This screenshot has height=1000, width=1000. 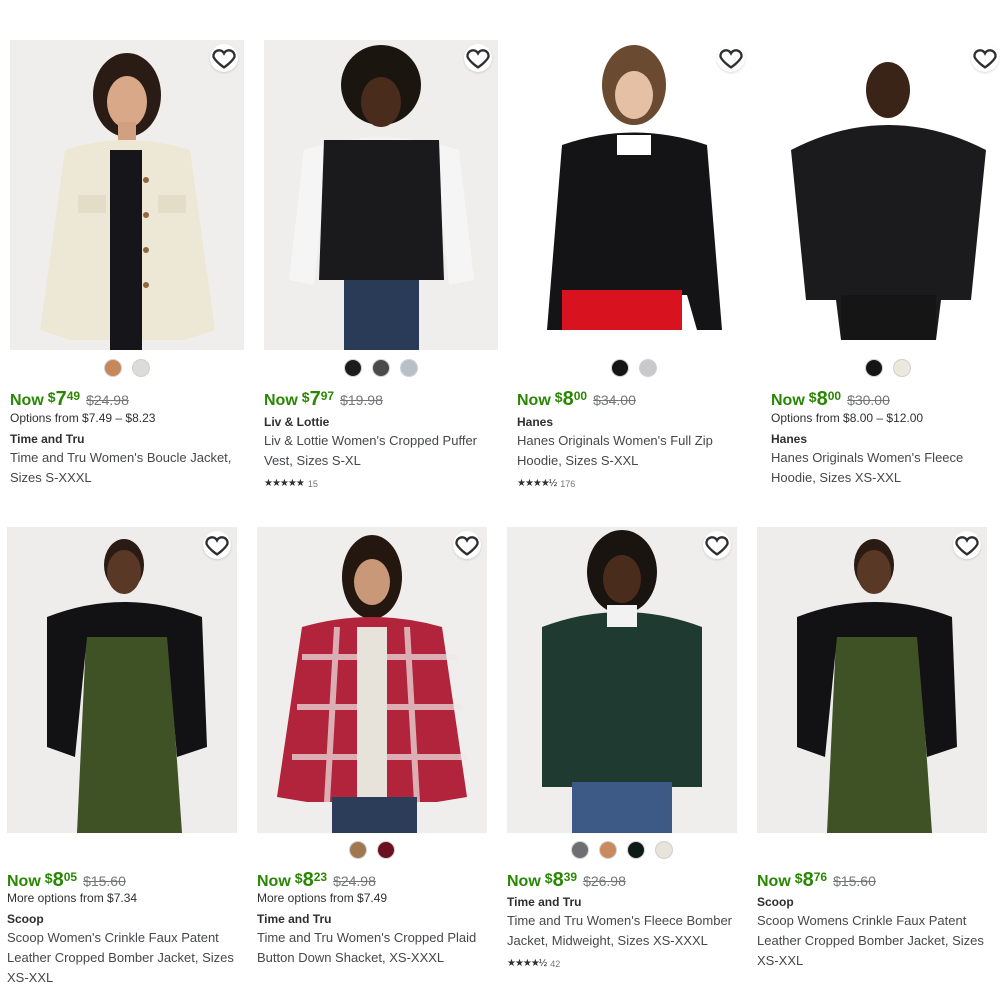 I want to click on product-photo-black-puffer-vest, so click(x=381, y=195).